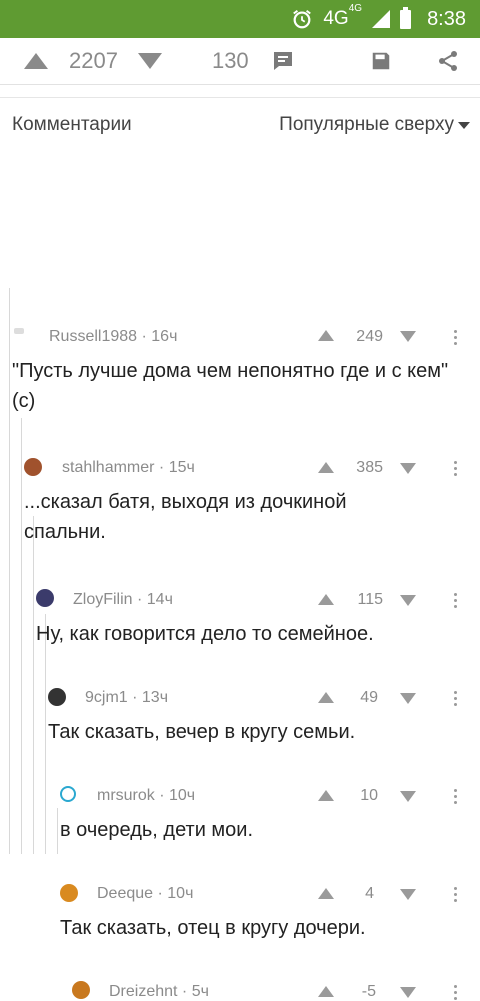 The image size is (480, 1001). Describe the element at coordinates (93, 60) in the screenshot. I see `post-rating: 2207` at that location.